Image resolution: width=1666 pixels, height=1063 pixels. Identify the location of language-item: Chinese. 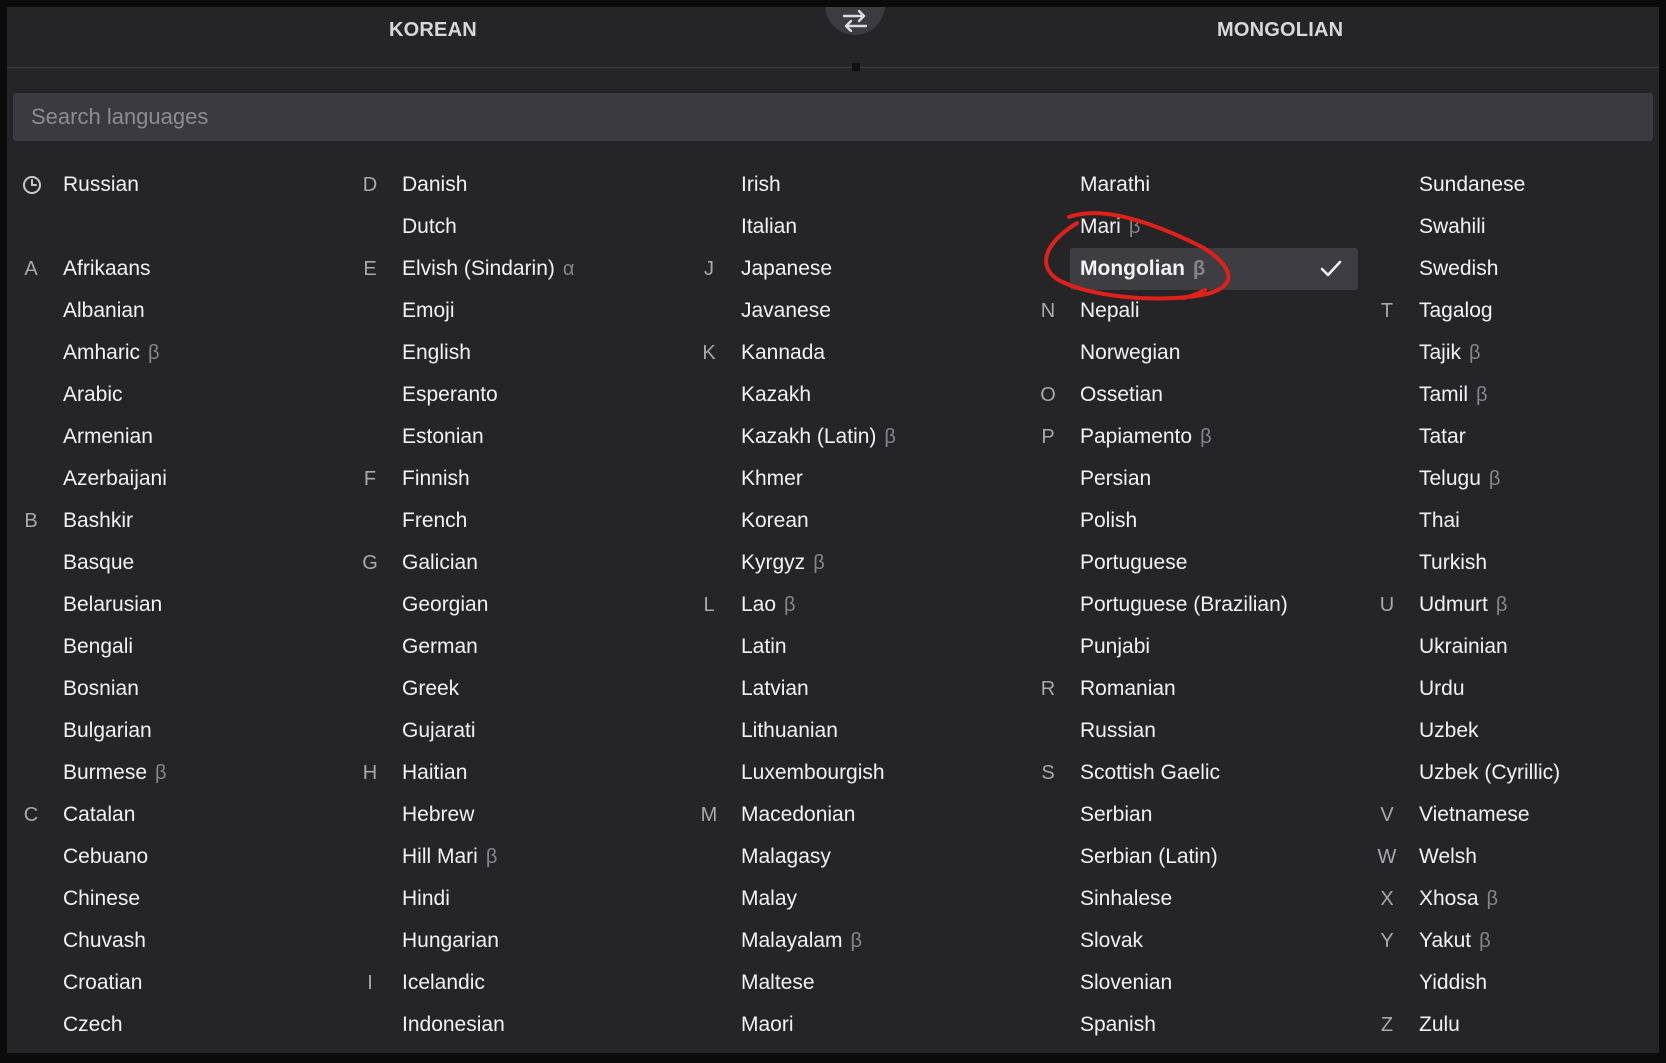
(182, 899).